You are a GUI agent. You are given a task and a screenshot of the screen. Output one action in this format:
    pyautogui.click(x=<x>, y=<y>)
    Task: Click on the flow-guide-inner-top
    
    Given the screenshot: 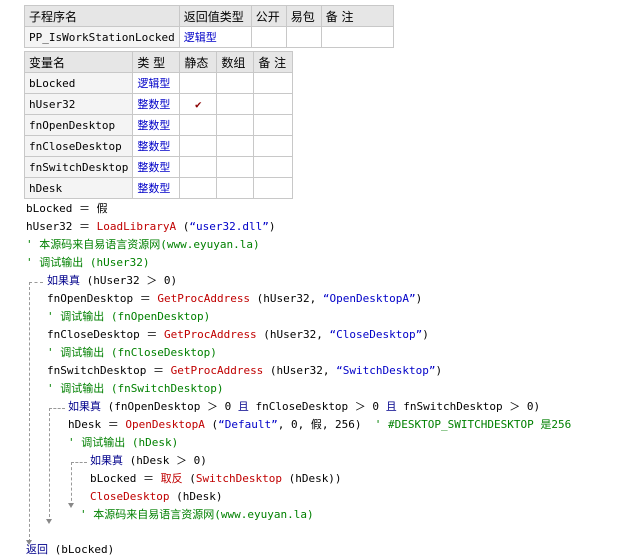 What is the action you would take?
    pyautogui.click(x=79, y=462)
    